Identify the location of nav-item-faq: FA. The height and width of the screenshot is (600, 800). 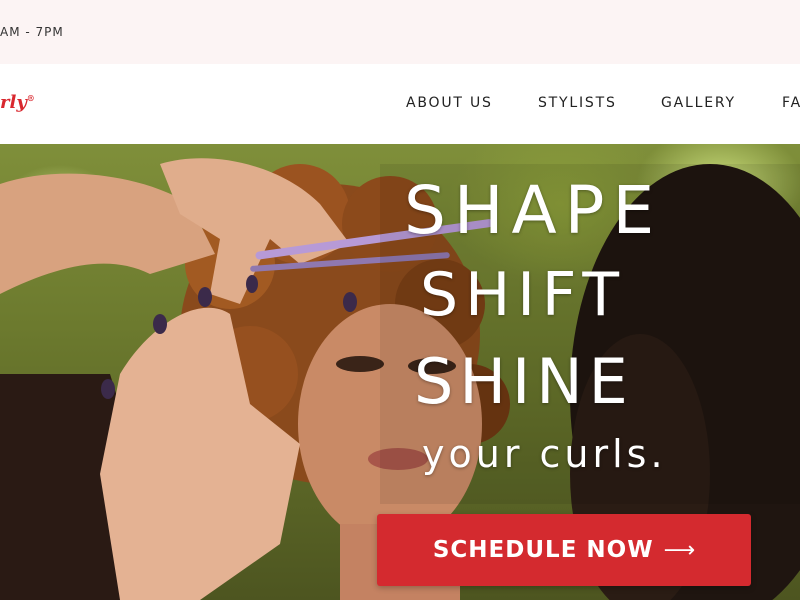
(791, 103).